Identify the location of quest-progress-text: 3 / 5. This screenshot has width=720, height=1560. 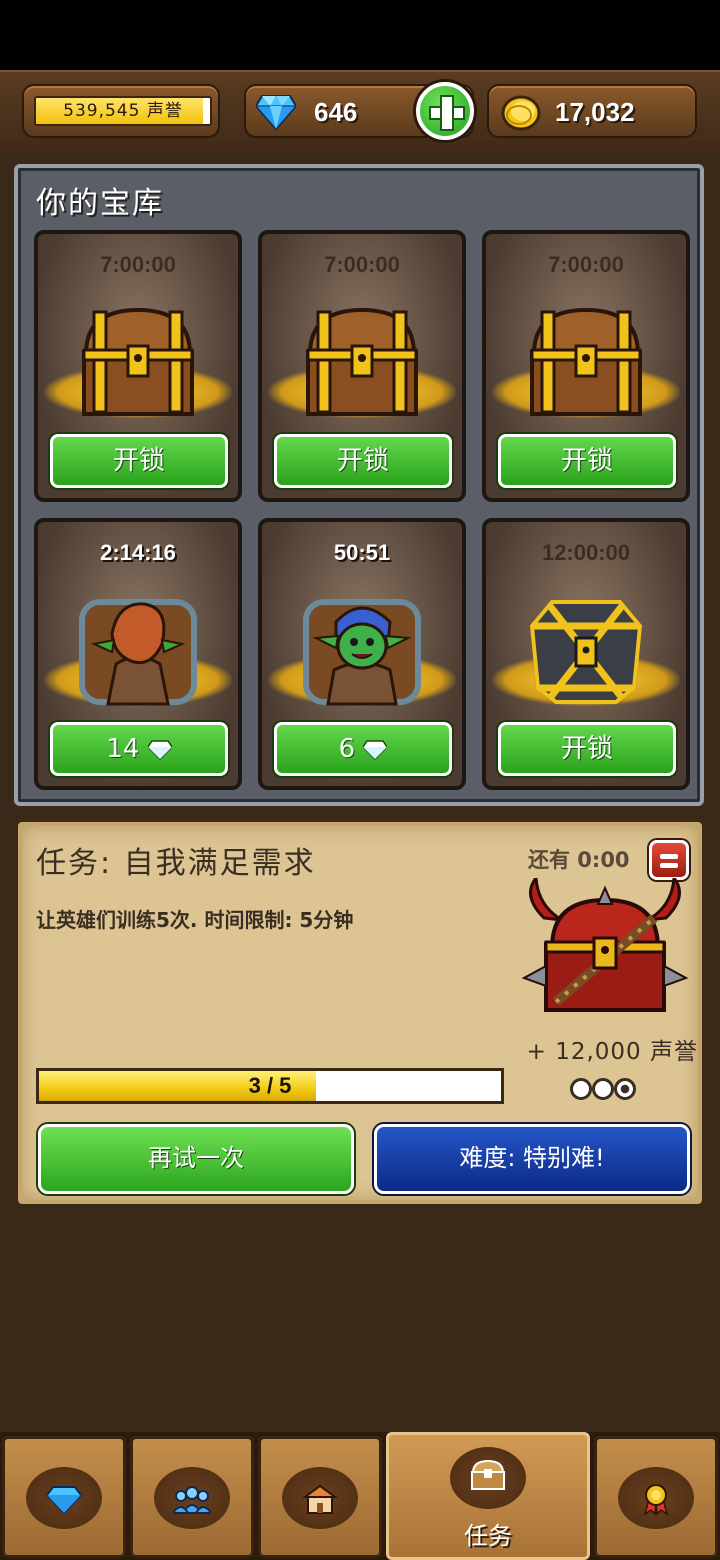
(270, 1085).